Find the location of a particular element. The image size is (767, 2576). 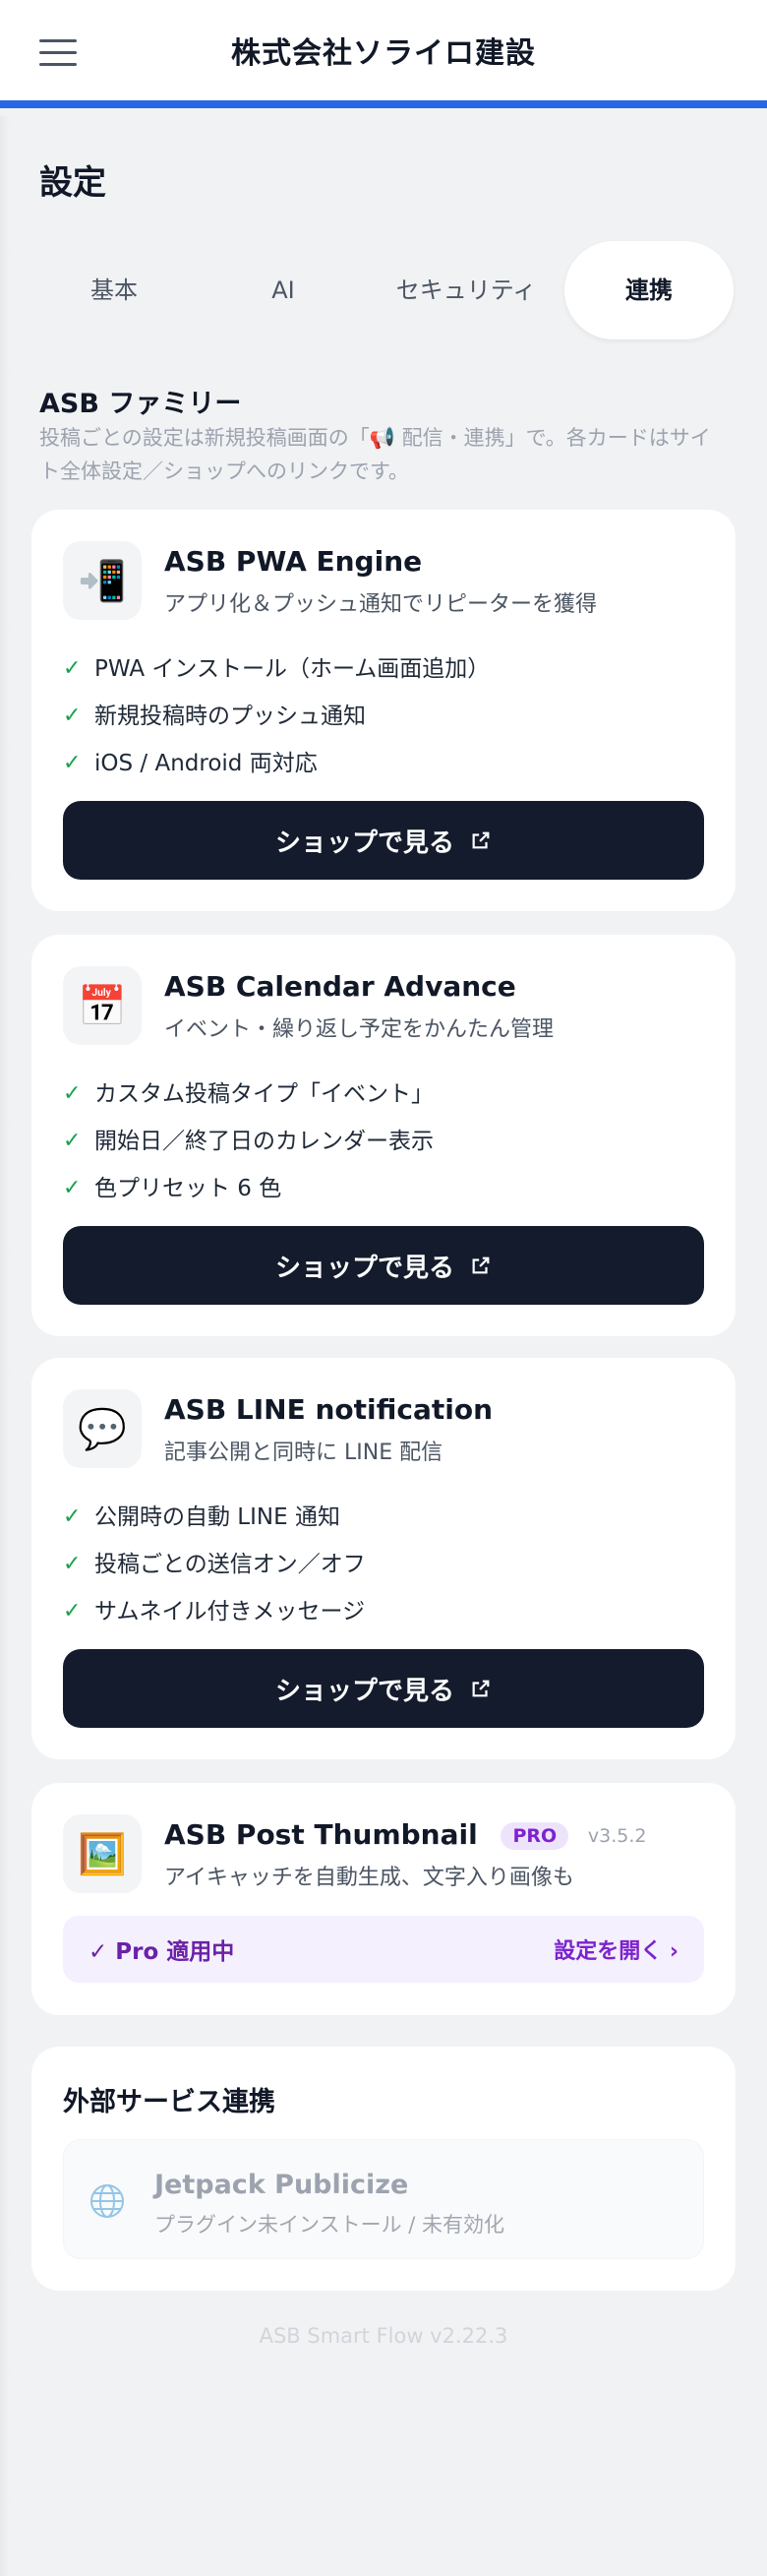

page-title: 設定 is located at coordinates (72, 183).